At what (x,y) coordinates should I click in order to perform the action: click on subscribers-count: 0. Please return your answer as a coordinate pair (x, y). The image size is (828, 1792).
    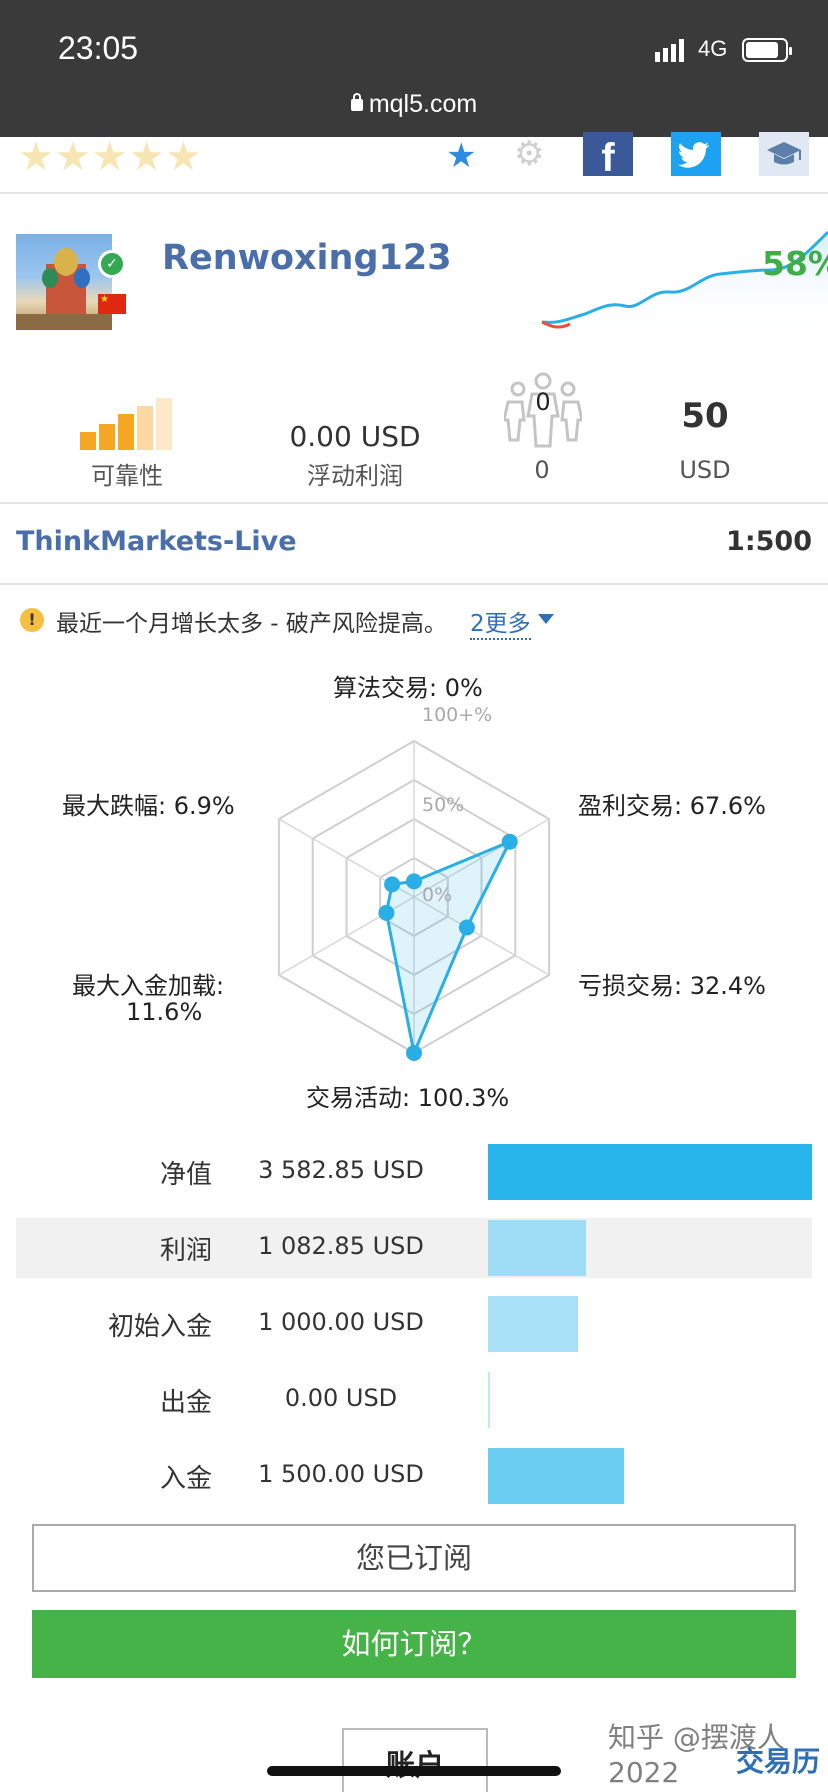
    Looking at the image, I should click on (543, 402).